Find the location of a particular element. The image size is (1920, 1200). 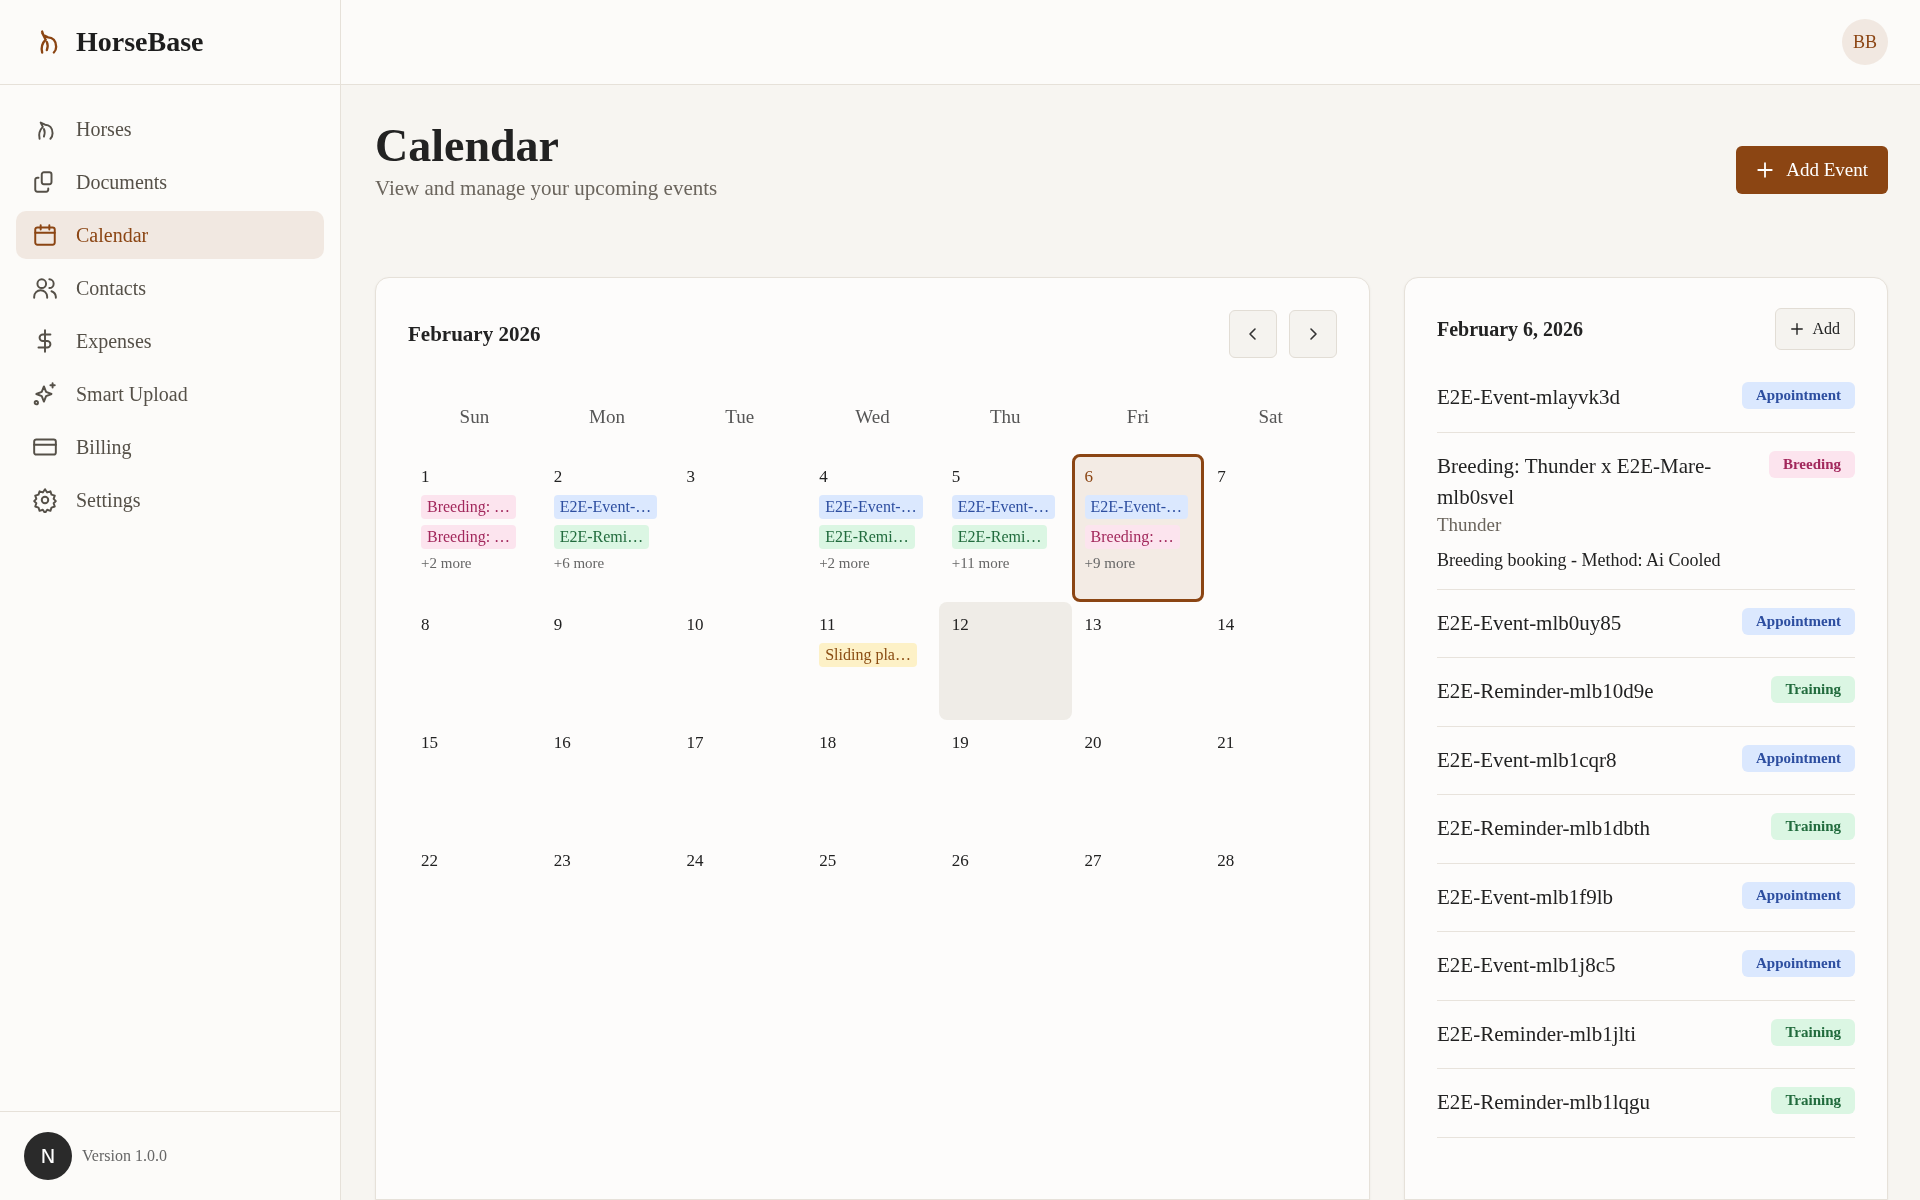

day-cell: 12 is located at coordinates (1005, 661).